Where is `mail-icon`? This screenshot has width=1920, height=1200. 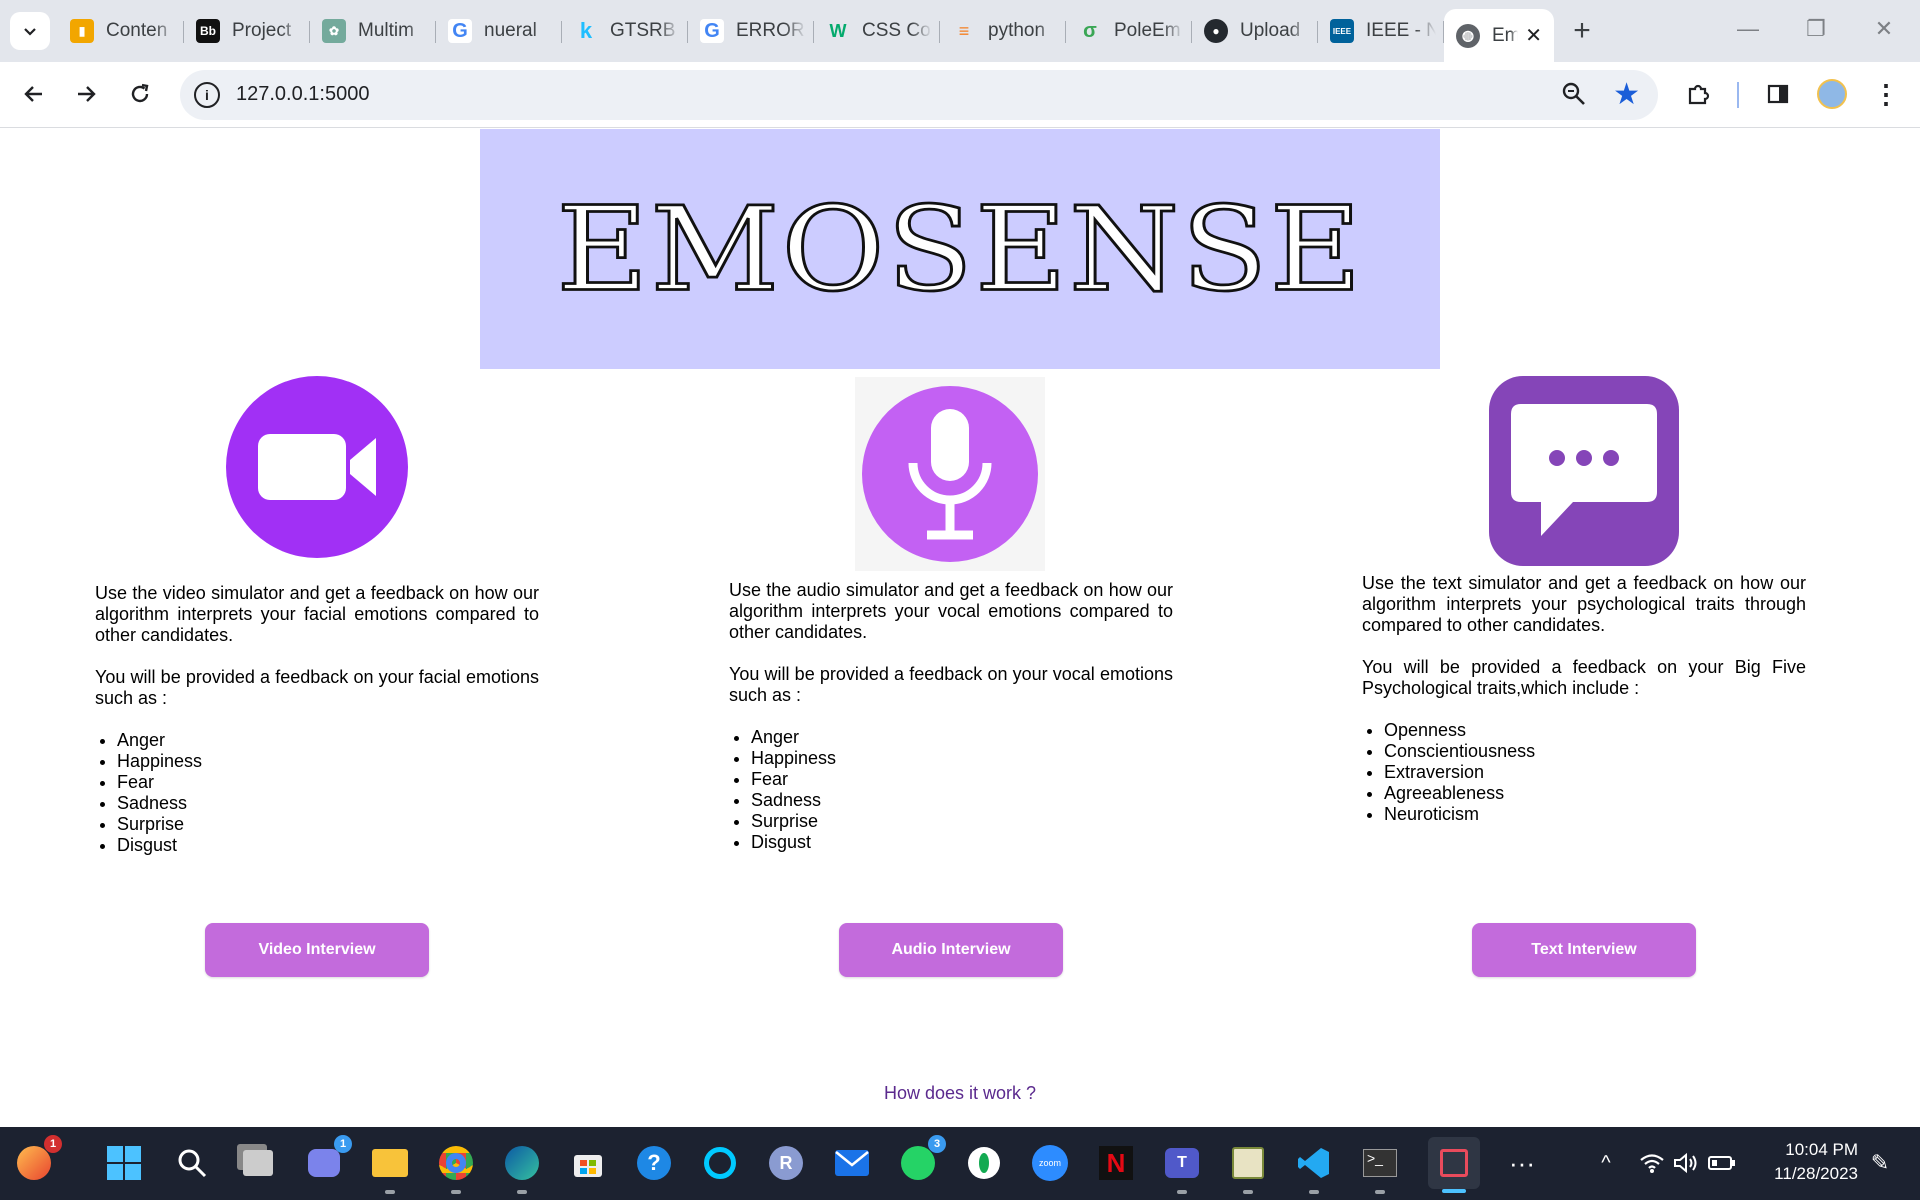 mail-icon is located at coordinates (852, 1163).